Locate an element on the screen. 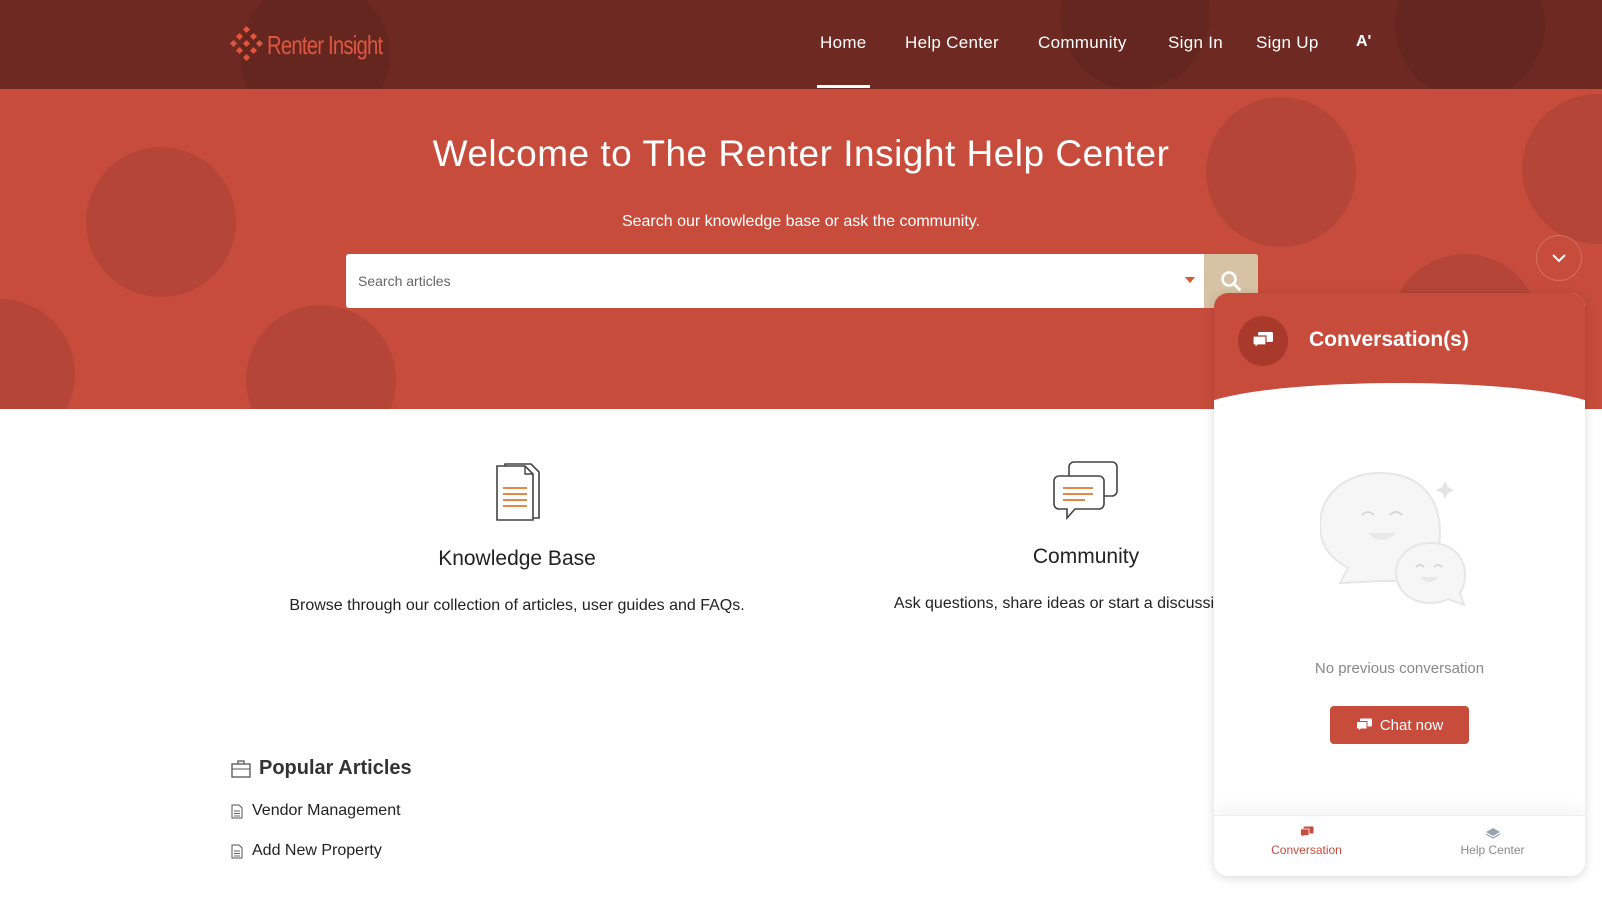 The image size is (1602, 902). logo-mark-icon is located at coordinates (246, 44).